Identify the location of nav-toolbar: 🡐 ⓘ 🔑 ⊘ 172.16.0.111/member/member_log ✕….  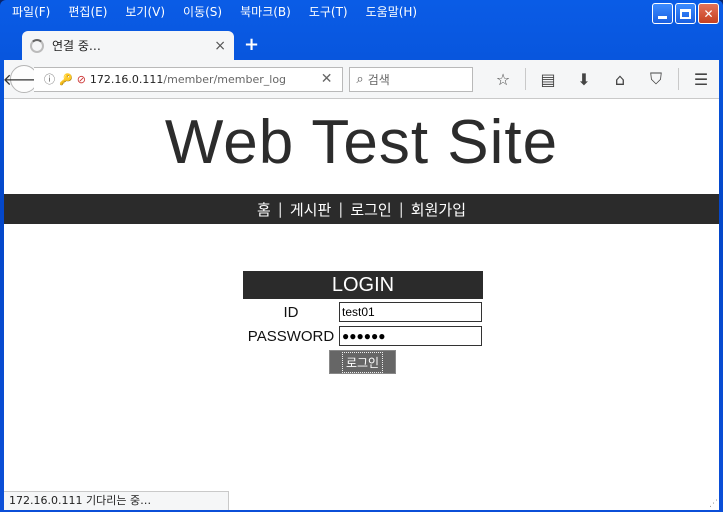
(361, 79).